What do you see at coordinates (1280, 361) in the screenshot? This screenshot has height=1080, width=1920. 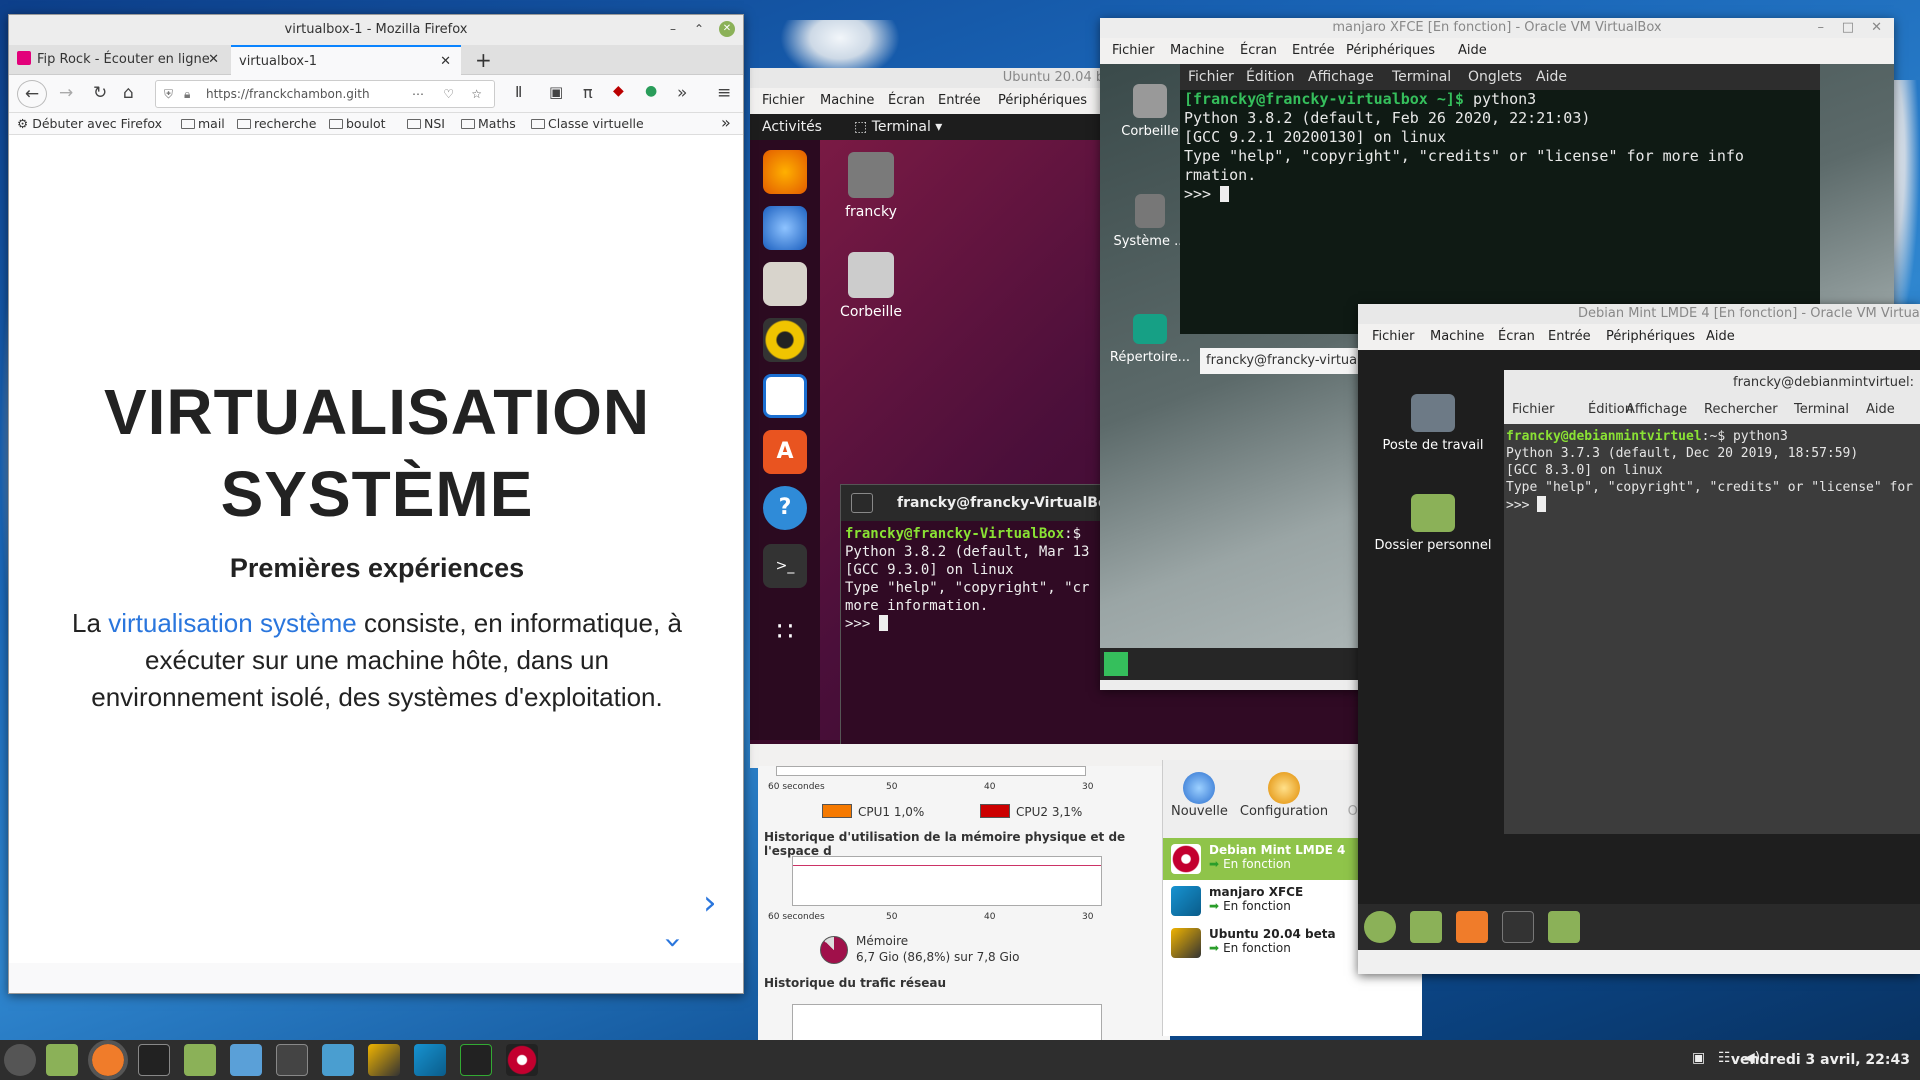 I see `manjaro-taskbar-terminal: francky@francky-virtualbo` at bounding box center [1280, 361].